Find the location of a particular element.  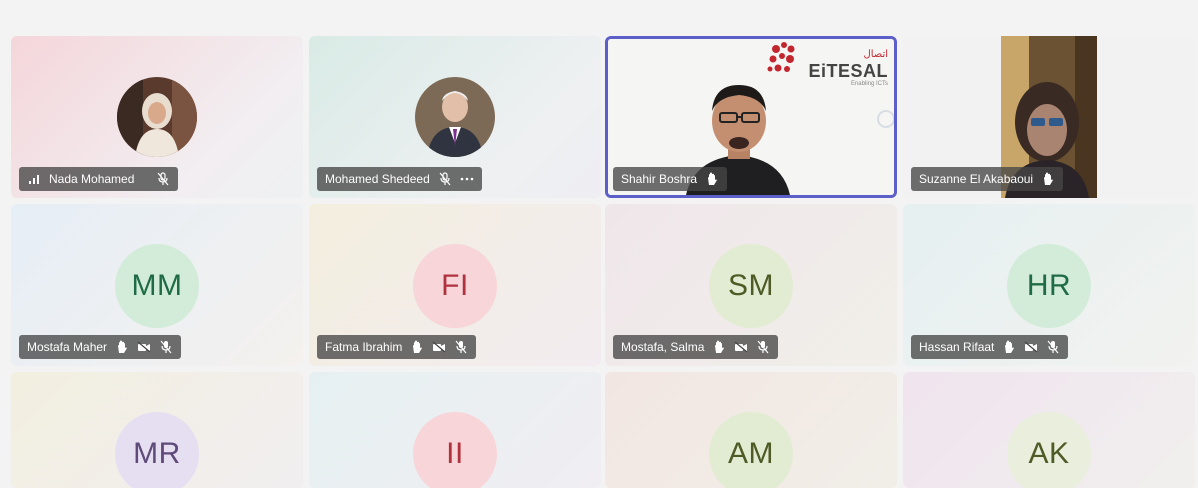

participant-name: Mostafa Maher is located at coordinates (67, 347).